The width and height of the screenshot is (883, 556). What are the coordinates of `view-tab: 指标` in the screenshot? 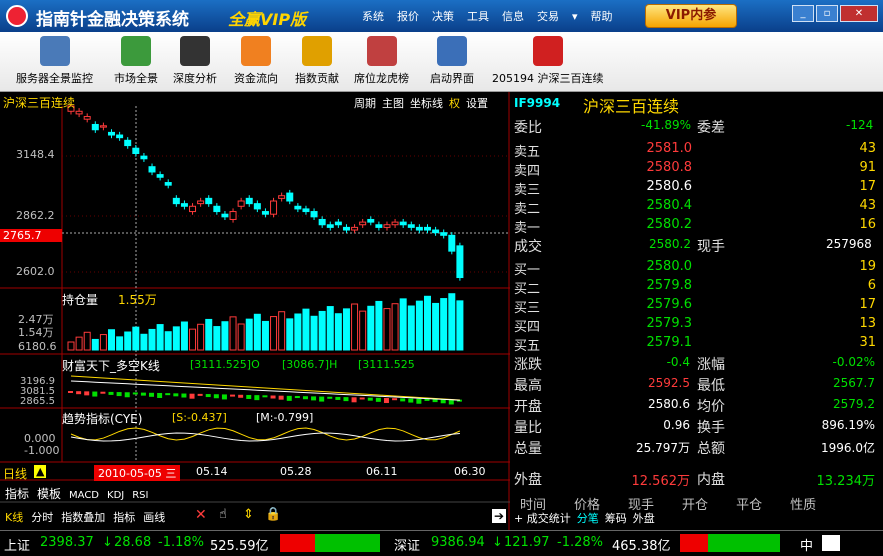 It's located at (124, 517).